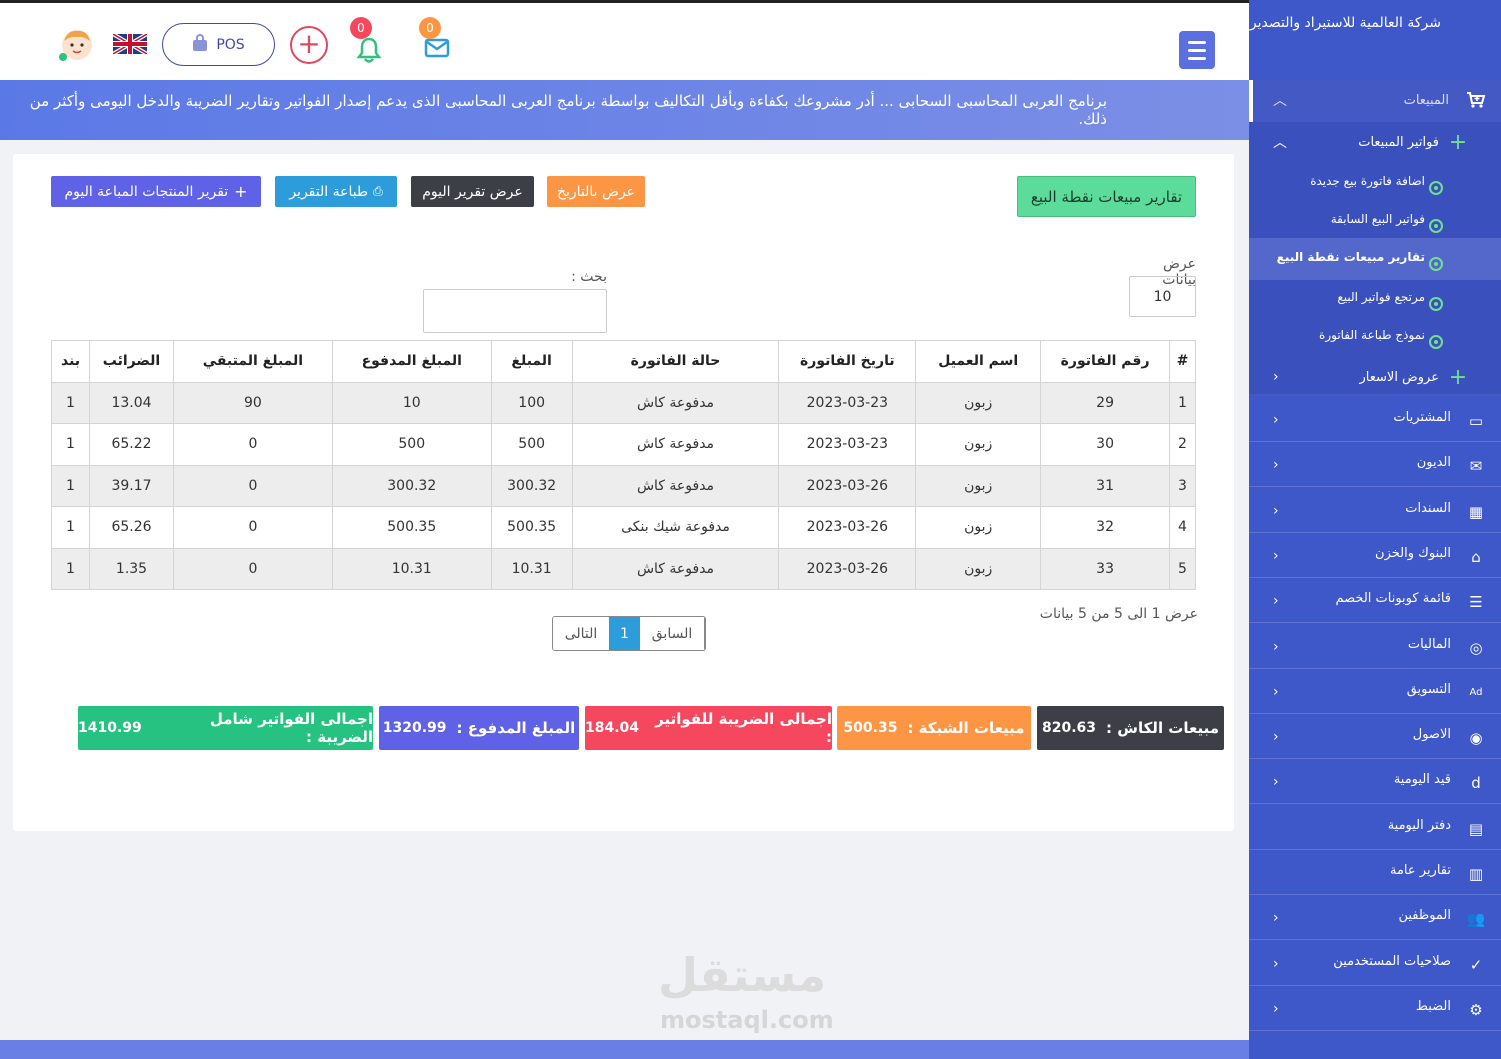 Image resolution: width=1501 pixels, height=1059 pixels. What do you see at coordinates (252, 361) in the screenshot?
I see `column-header: المبلغ المتبقي` at bounding box center [252, 361].